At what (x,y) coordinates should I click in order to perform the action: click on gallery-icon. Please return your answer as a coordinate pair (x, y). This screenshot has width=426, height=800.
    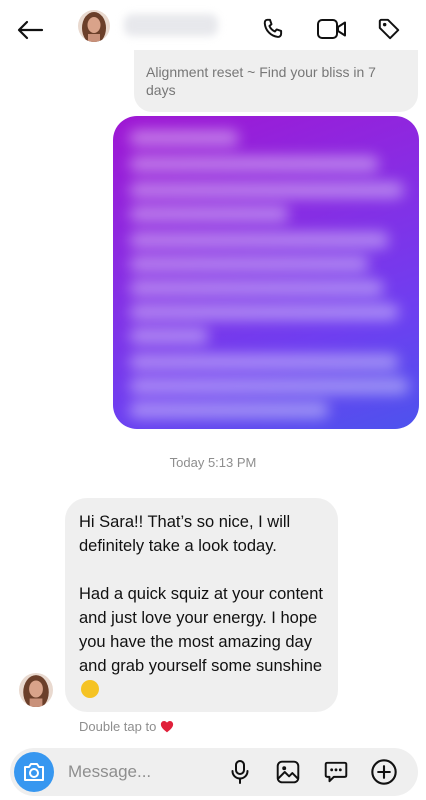
    Looking at the image, I should click on (288, 772).